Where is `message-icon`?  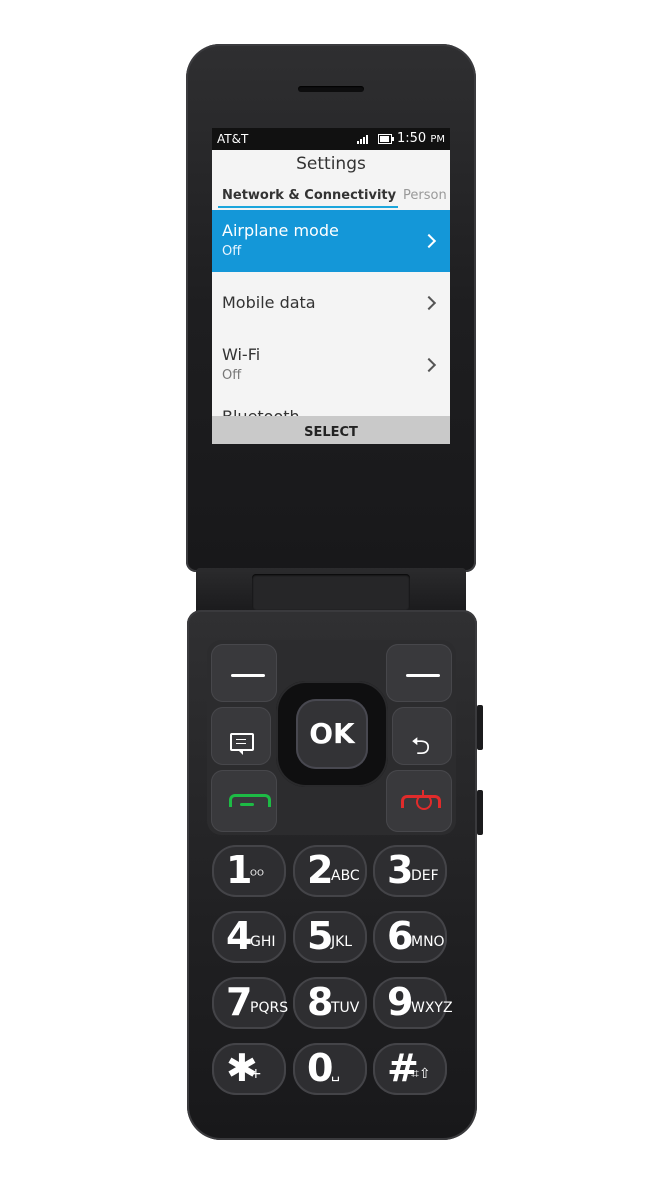 message-icon is located at coordinates (242, 744).